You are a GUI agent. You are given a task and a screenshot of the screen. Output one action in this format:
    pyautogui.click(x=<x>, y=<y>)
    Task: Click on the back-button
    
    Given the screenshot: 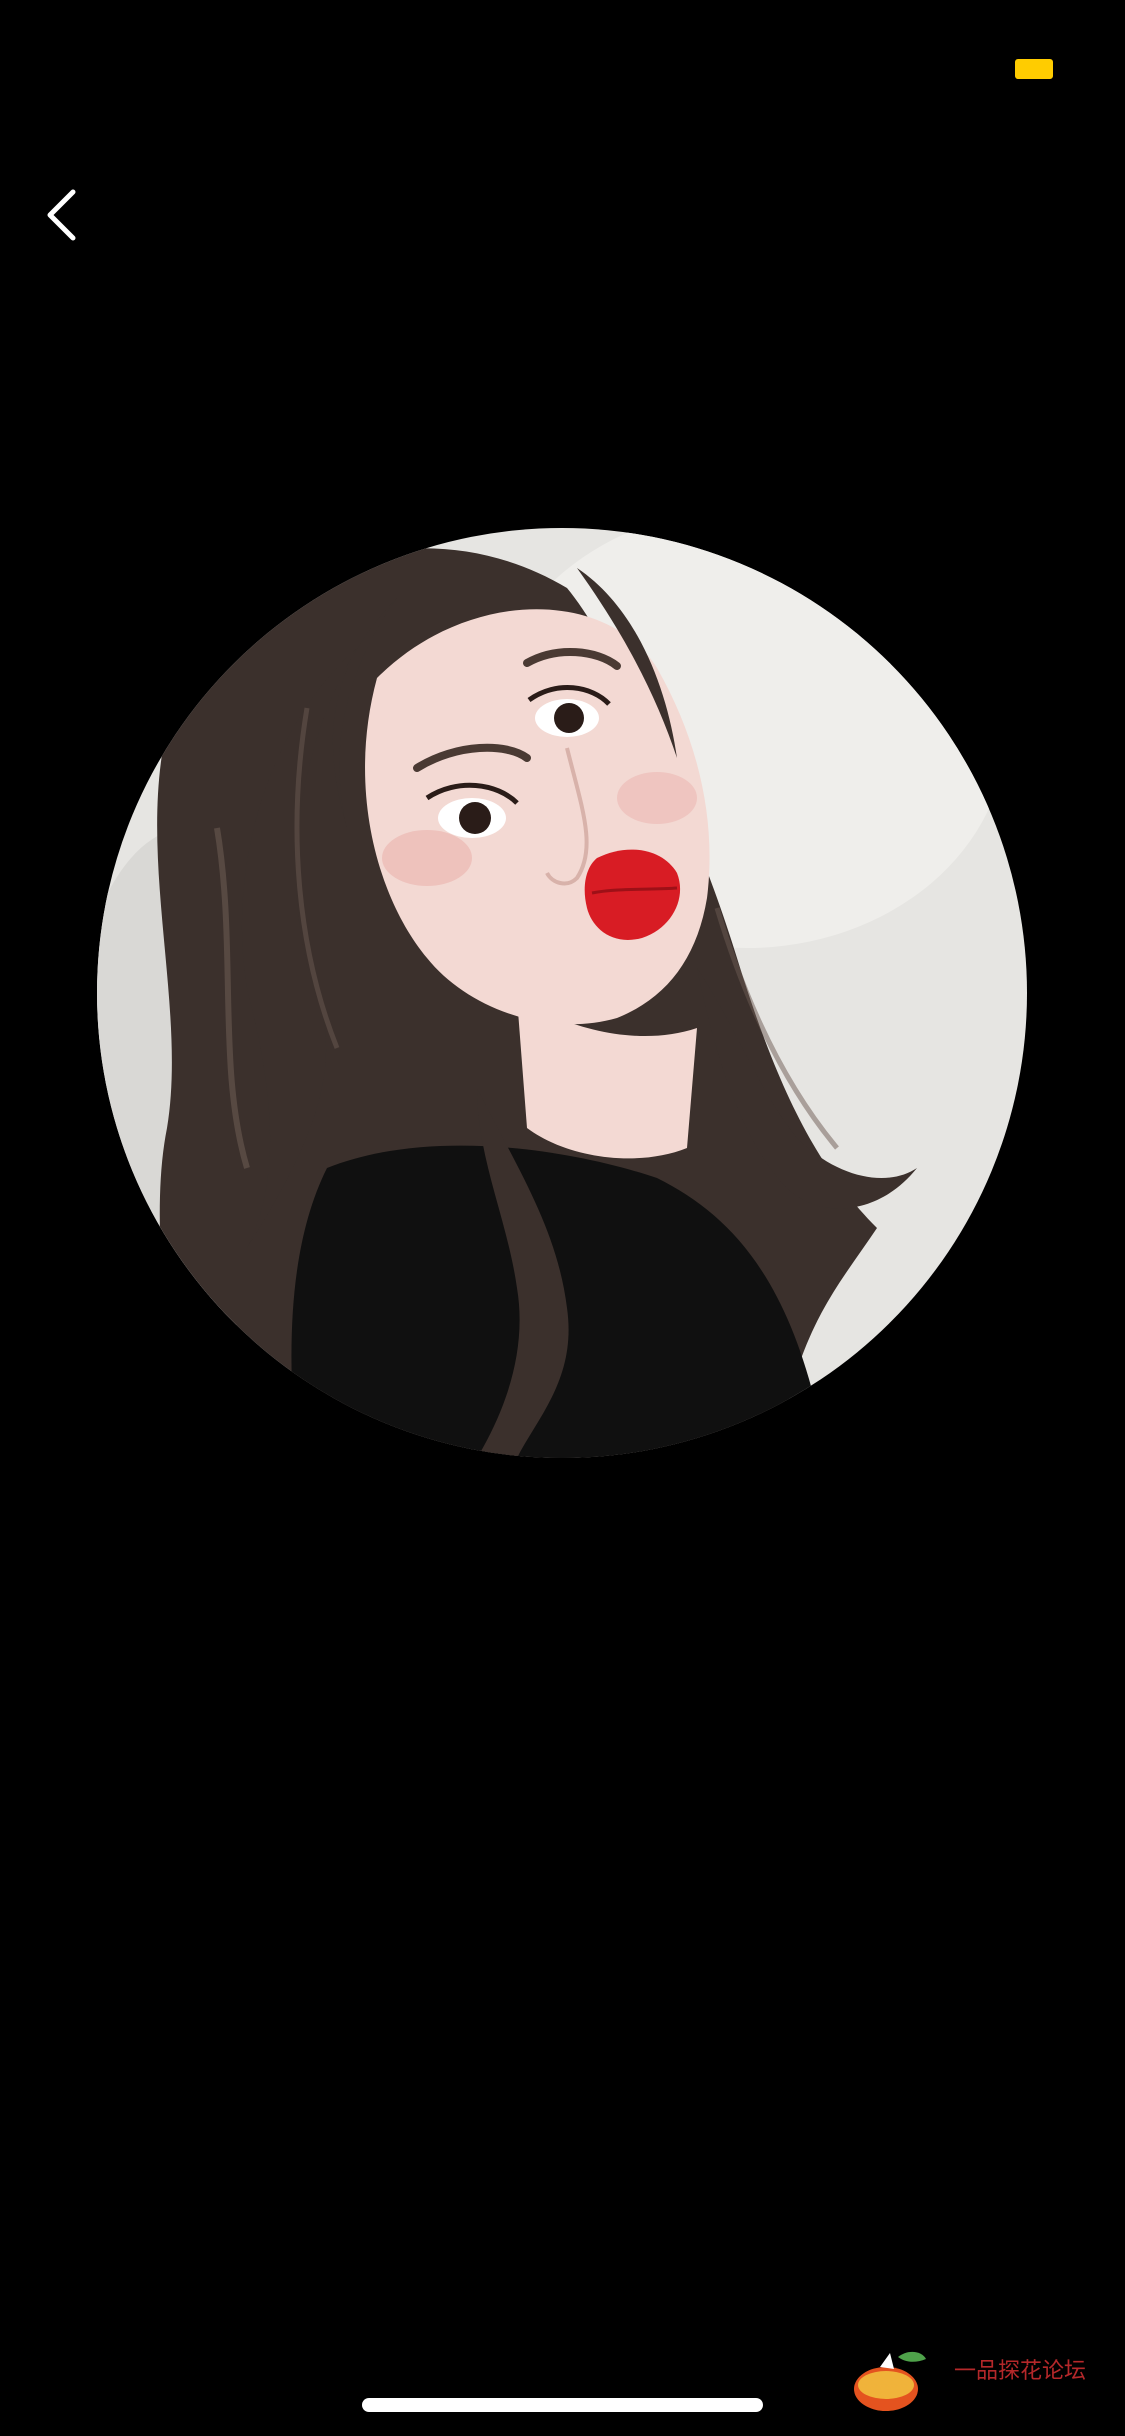 What is the action you would take?
    pyautogui.click(x=75, y=215)
    